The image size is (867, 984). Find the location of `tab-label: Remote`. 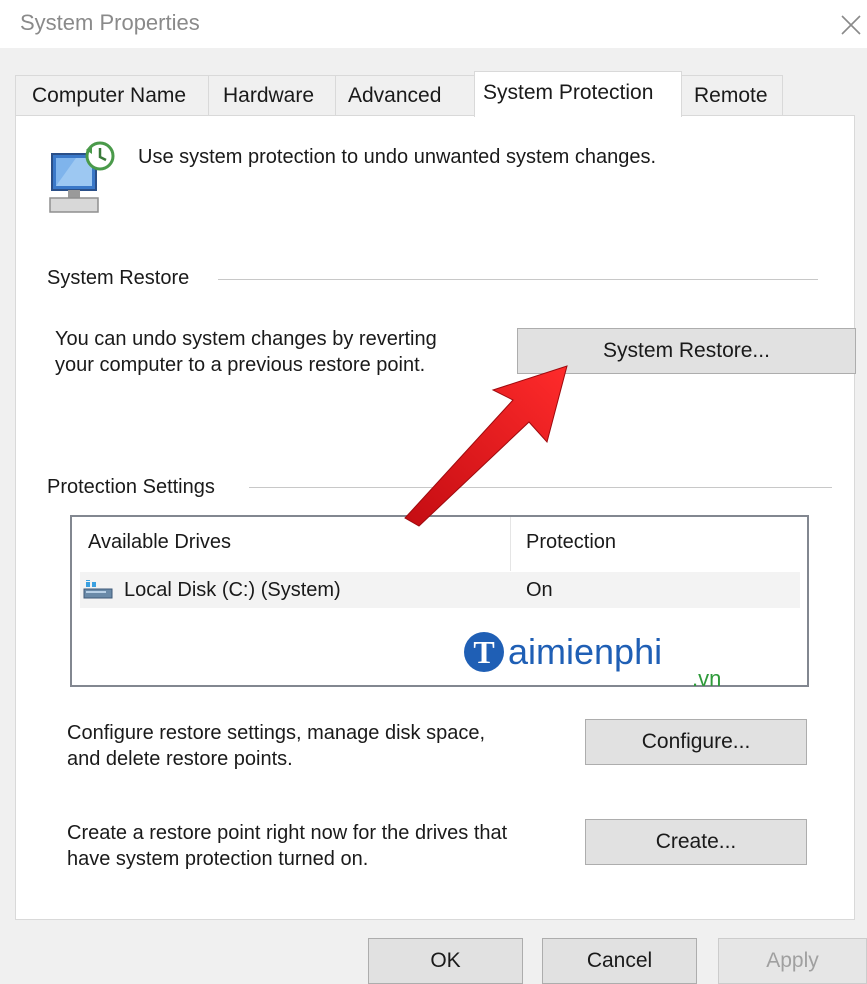

tab-label: Remote is located at coordinates (731, 95).